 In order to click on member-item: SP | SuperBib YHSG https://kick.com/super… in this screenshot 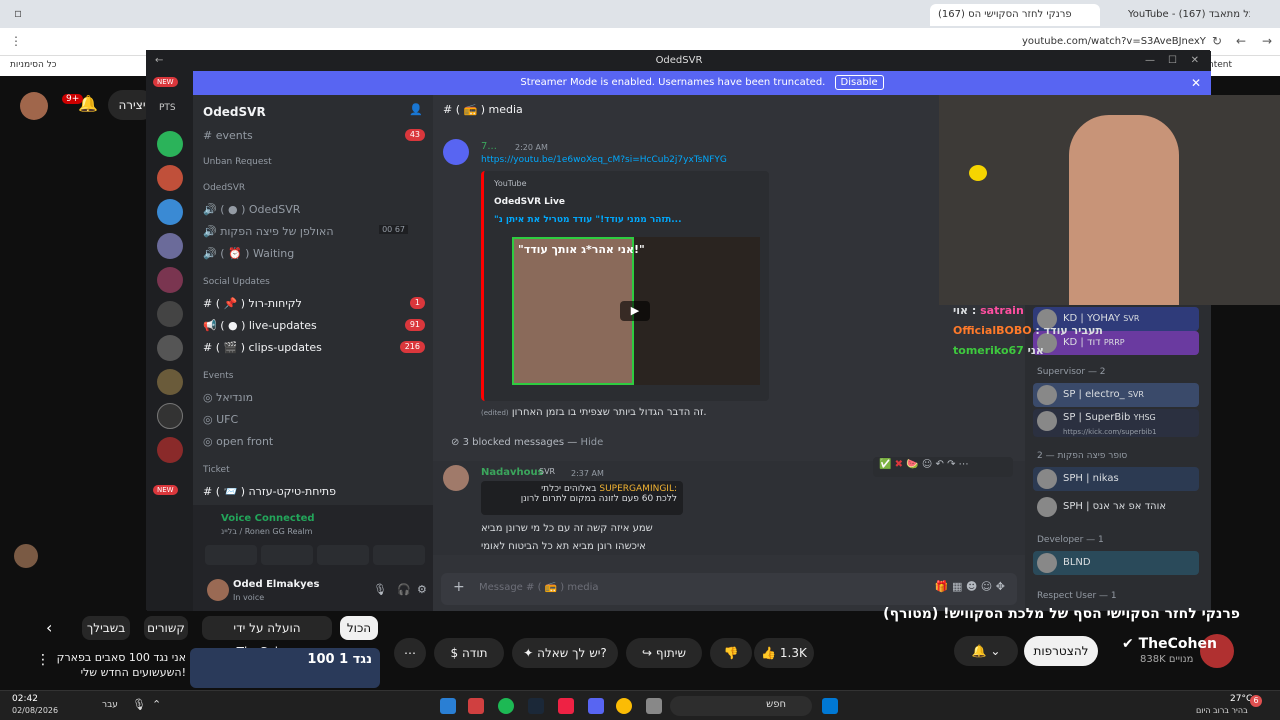, I will do `click(1116, 423)`.